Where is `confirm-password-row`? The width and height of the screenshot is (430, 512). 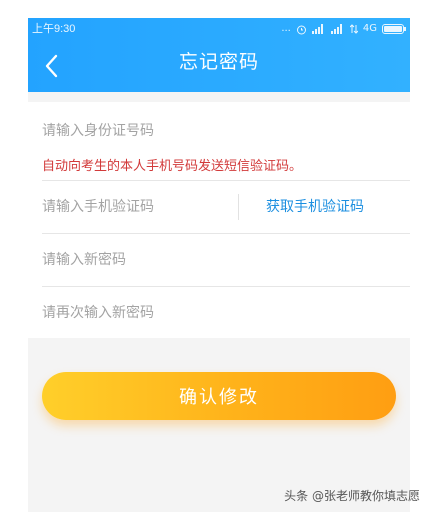 confirm-password-row is located at coordinates (226, 313).